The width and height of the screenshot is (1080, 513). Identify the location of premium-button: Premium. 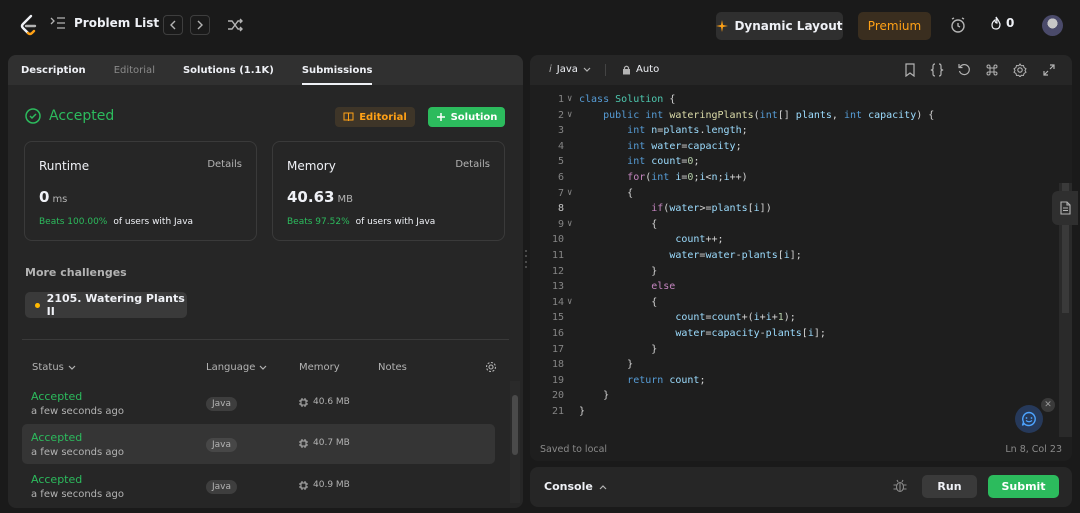
(894, 26).